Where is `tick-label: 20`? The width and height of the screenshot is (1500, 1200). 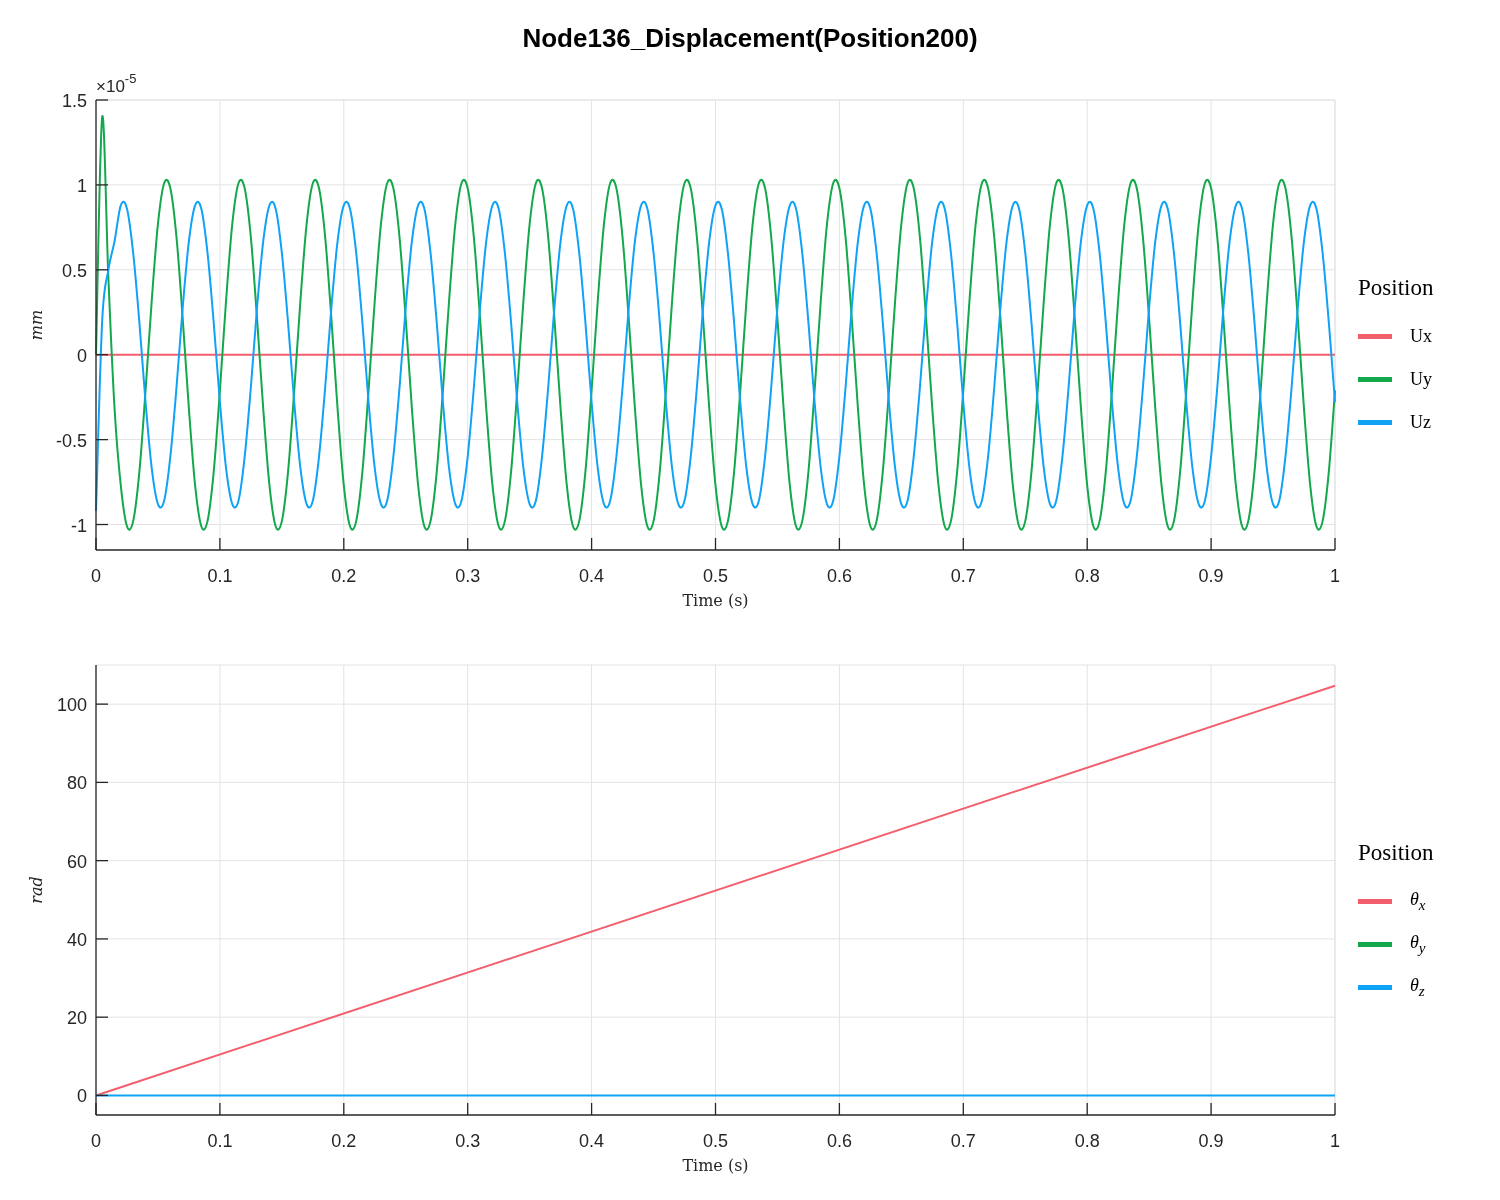 tick-label: 20 is located at coordinates (76, 1018).